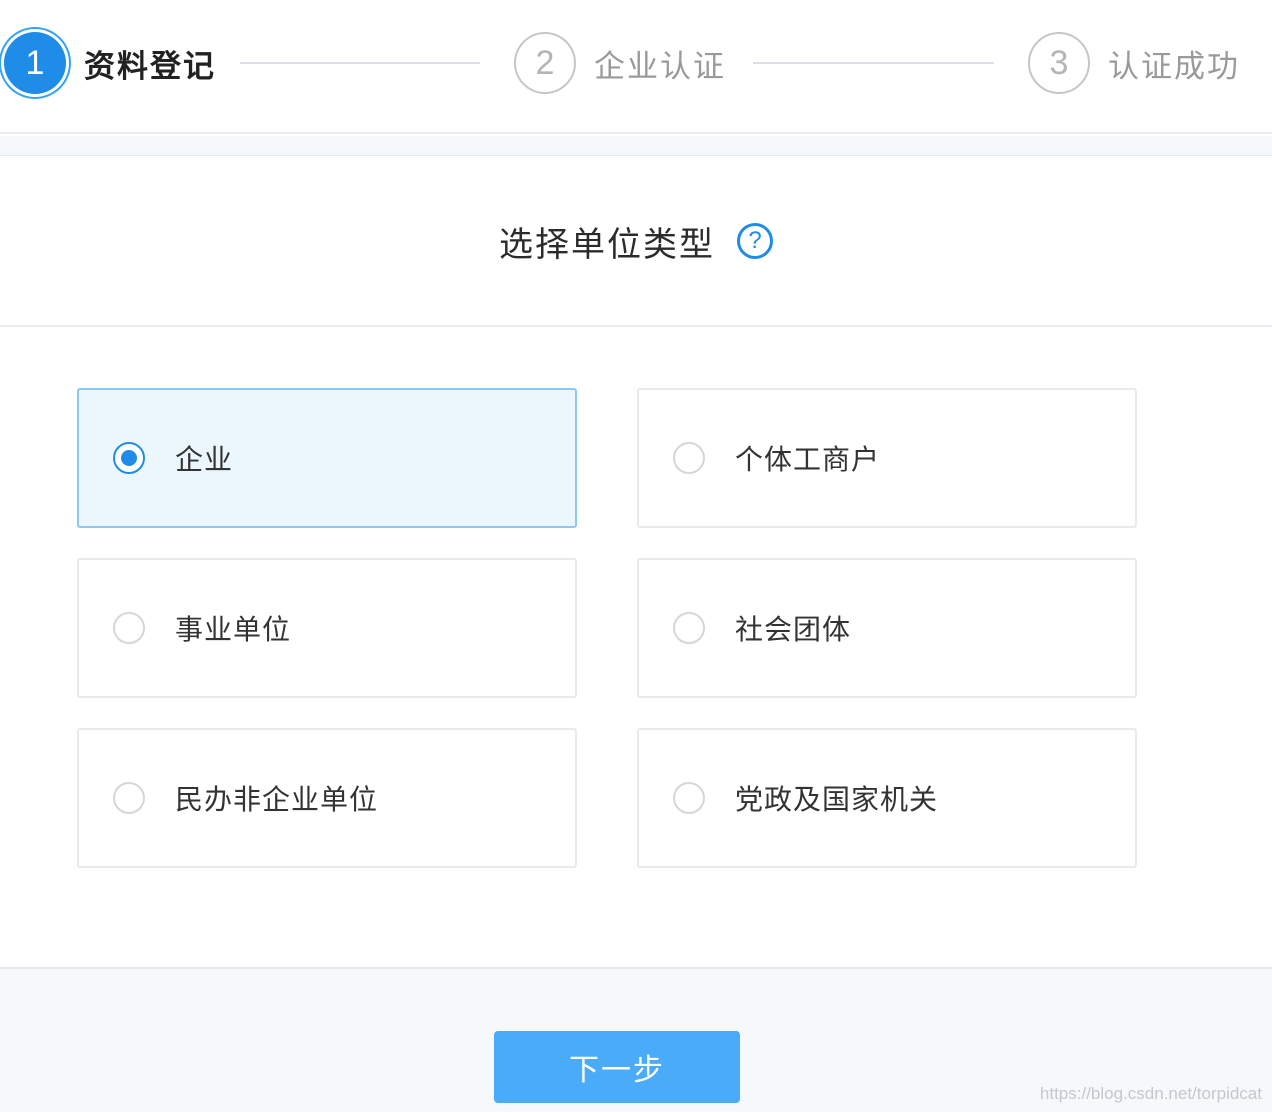  I want to click on radio-individual-business, so click(689, 458).